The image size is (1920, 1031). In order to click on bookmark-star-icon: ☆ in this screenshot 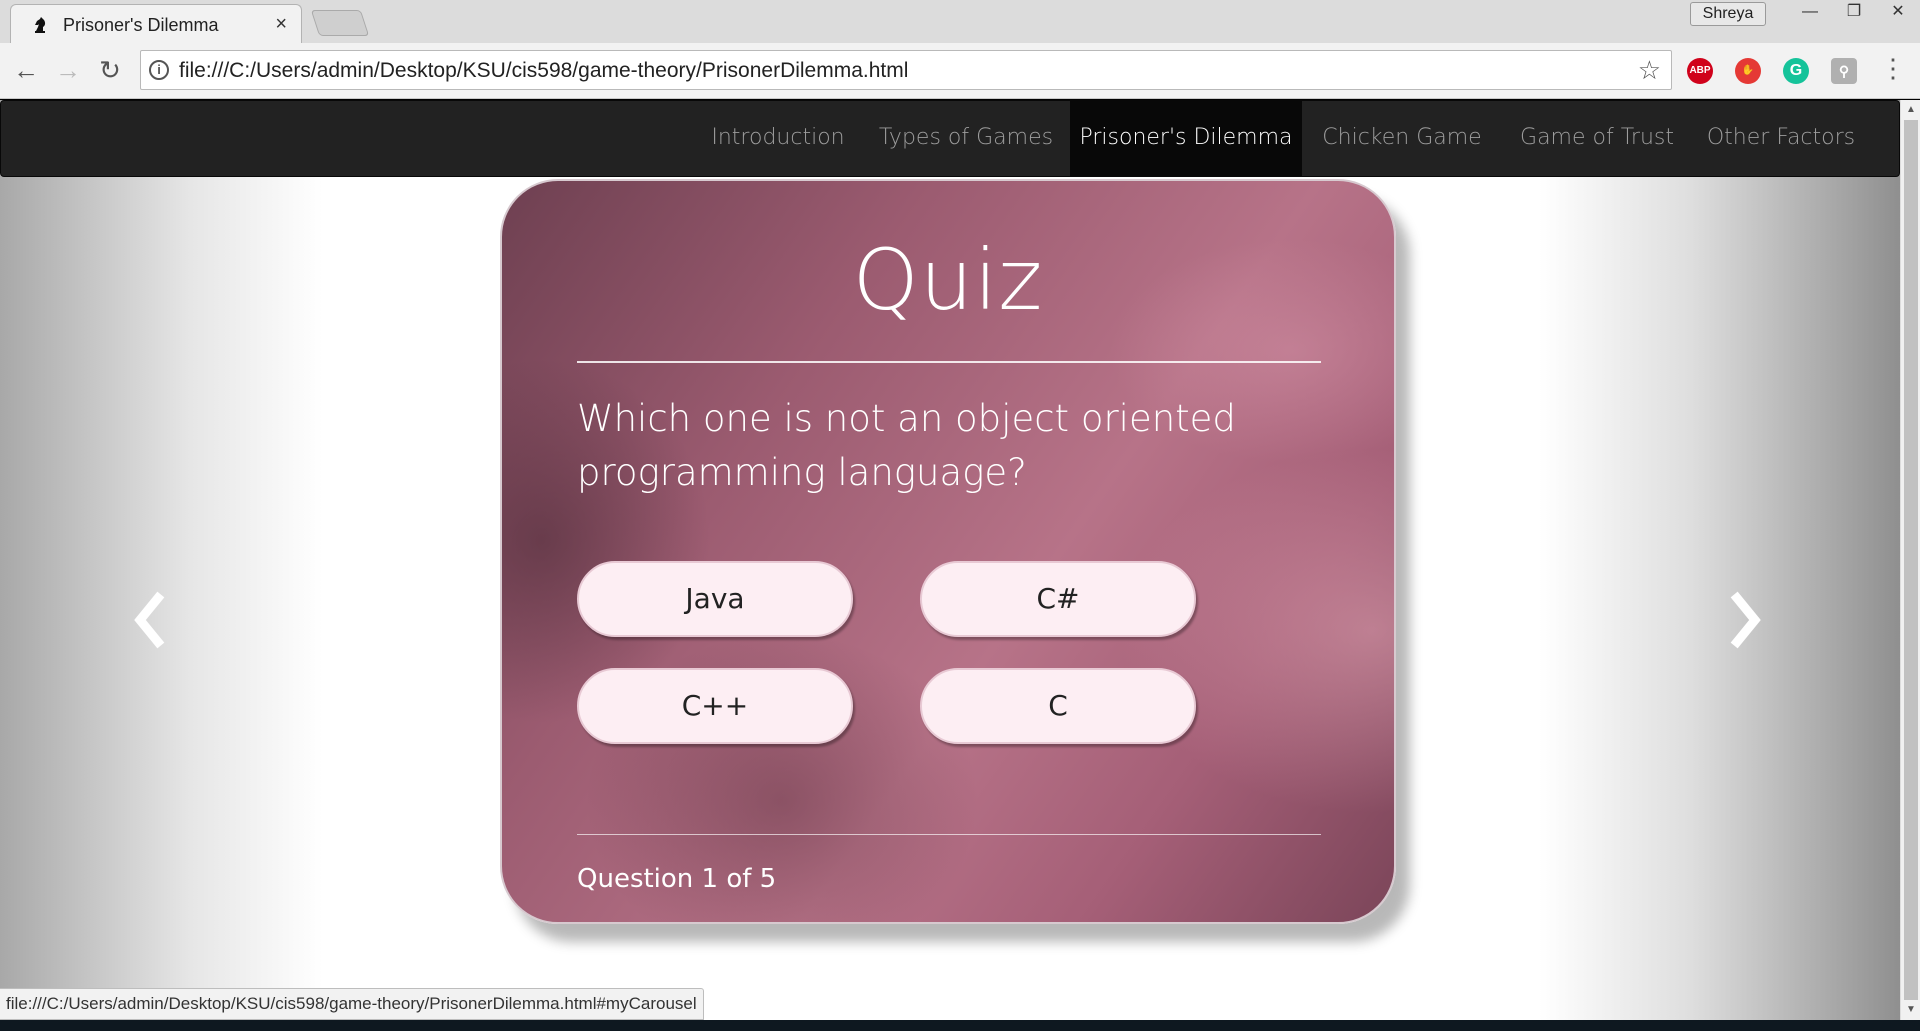, I will do `click(1649, 70)`.